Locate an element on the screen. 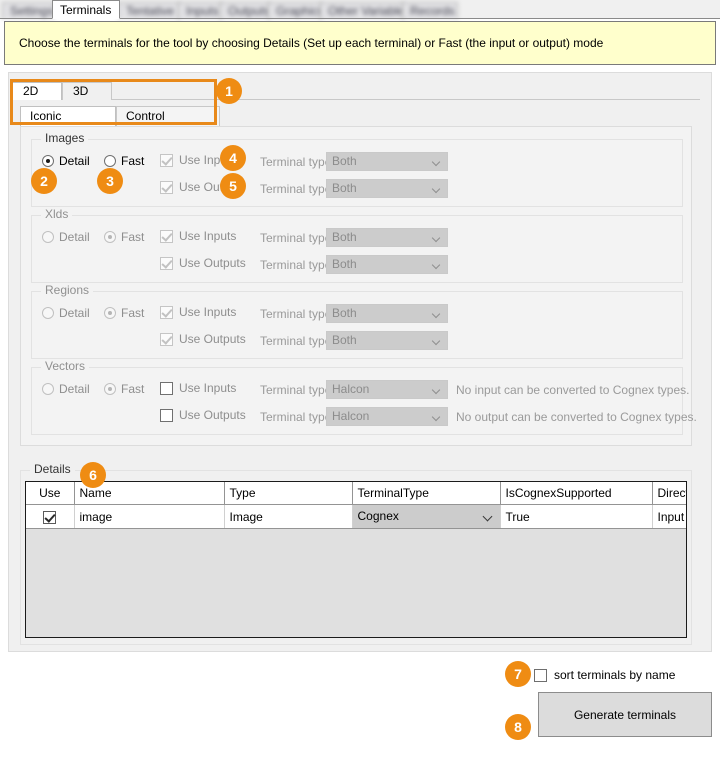  xlds-use-outputs-checkbox: Use Outputs is located at coordinates (203, 263).